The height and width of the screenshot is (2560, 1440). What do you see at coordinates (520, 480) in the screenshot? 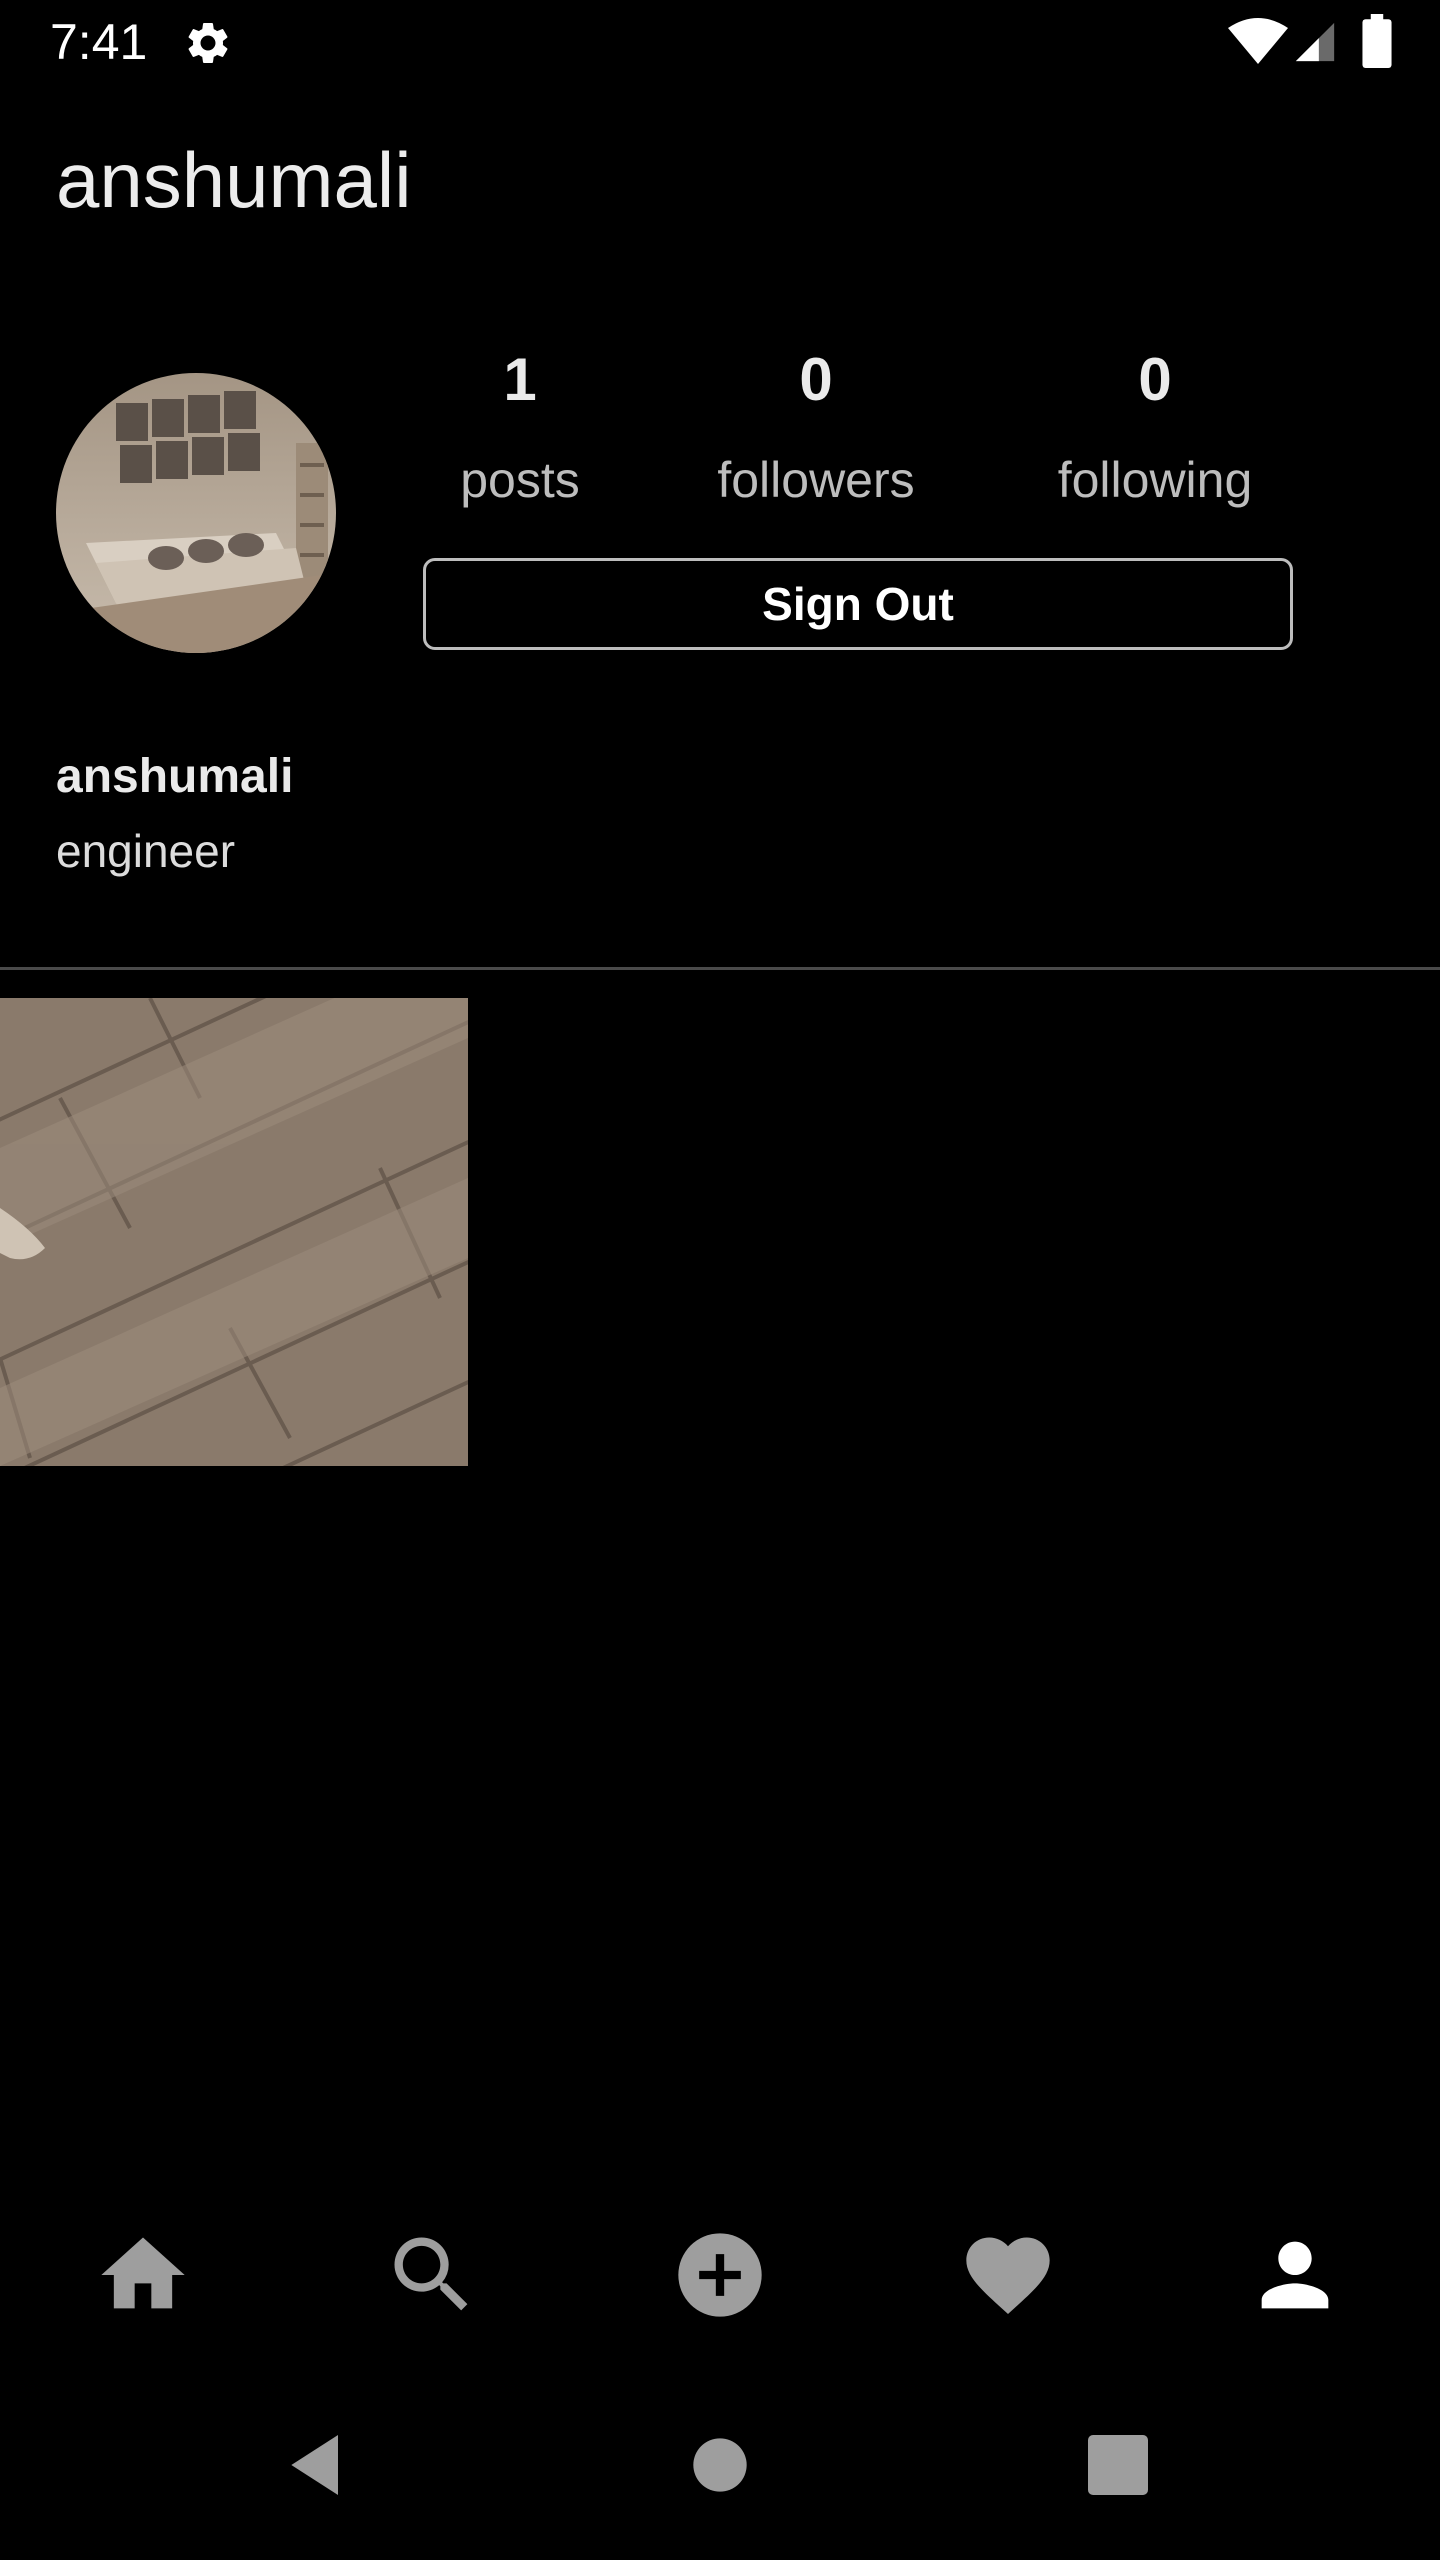
I see `posts-label: posts` at bounding box center [520, 480].